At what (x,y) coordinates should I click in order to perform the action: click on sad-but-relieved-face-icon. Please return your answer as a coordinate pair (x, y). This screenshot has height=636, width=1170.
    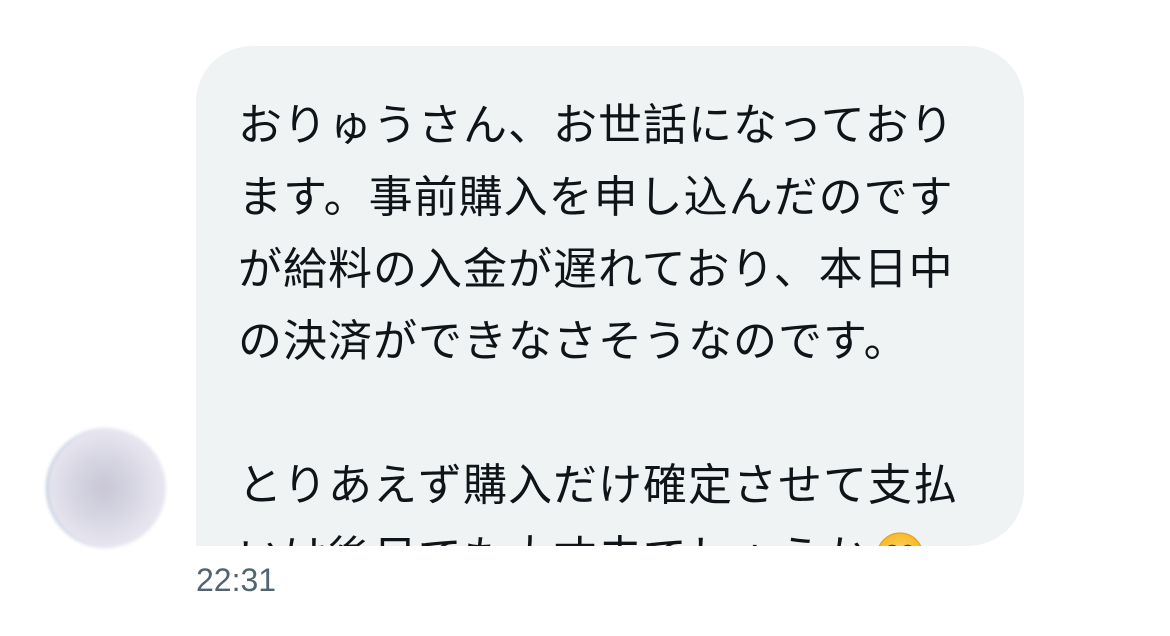
    Looking at the image, I should click on (900, 539).